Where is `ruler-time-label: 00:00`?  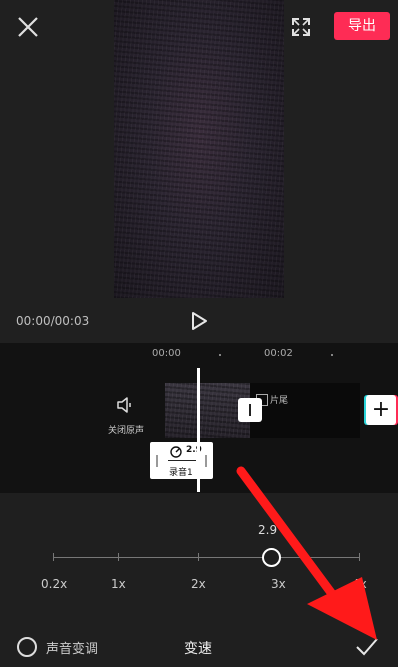
ruler-time-label: 00:00 is located at coordinates (166, 353).